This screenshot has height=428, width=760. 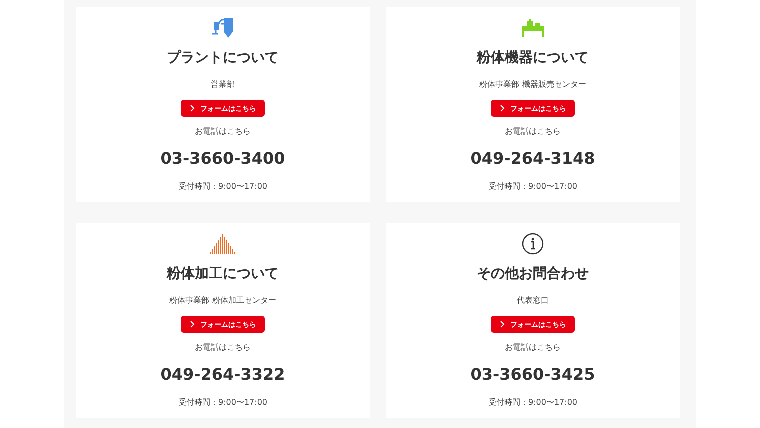 I want to click on phone-number: 049-264-3148, so click(x=533, y=158).